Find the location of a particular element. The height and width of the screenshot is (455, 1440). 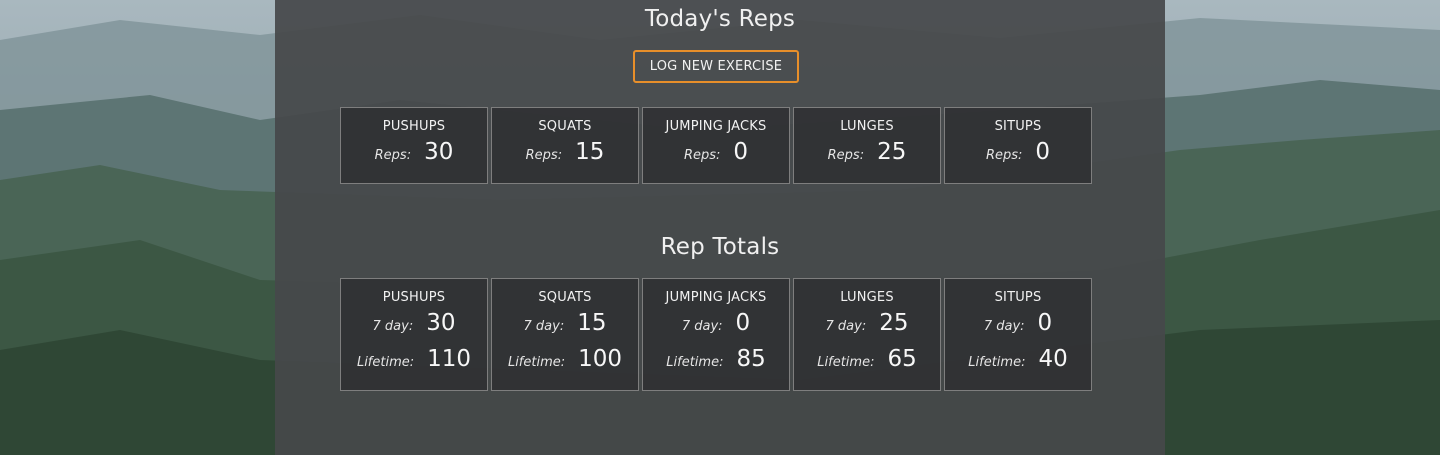

totals-card-pushups: PUSHUPS 7 day: 30 Lifetime: 110 is located at coordinates (414, 334).